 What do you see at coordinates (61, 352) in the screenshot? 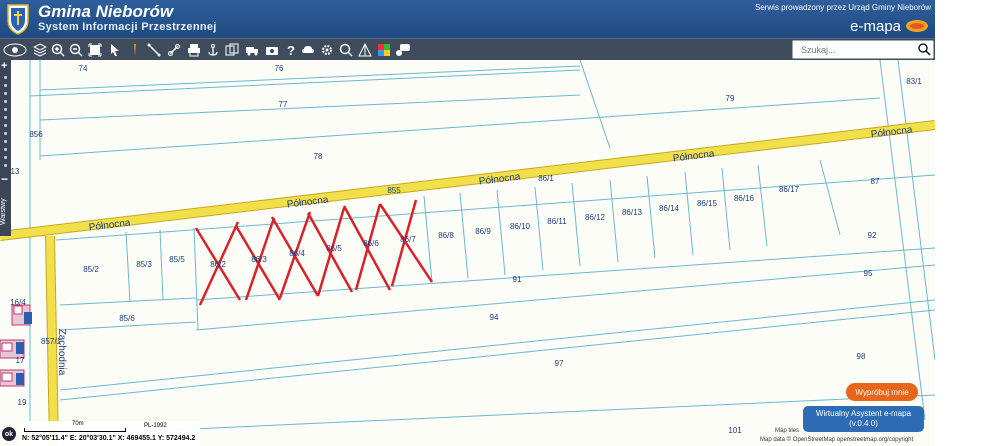
I see `street-label: Zachodnia` at bounding box center [61, 352].